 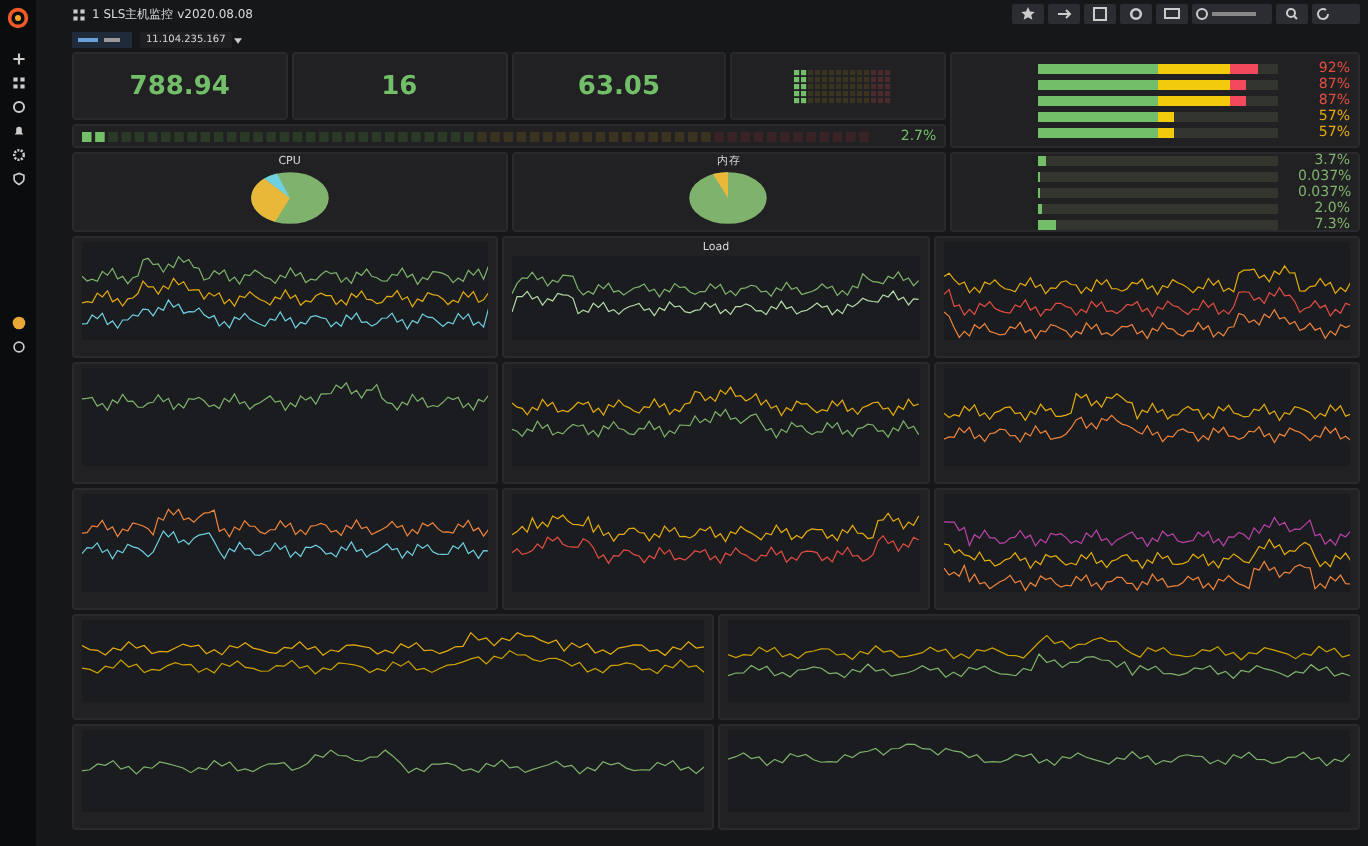 I want to click on stat-value: 63.05, so click(x=619, y=86).